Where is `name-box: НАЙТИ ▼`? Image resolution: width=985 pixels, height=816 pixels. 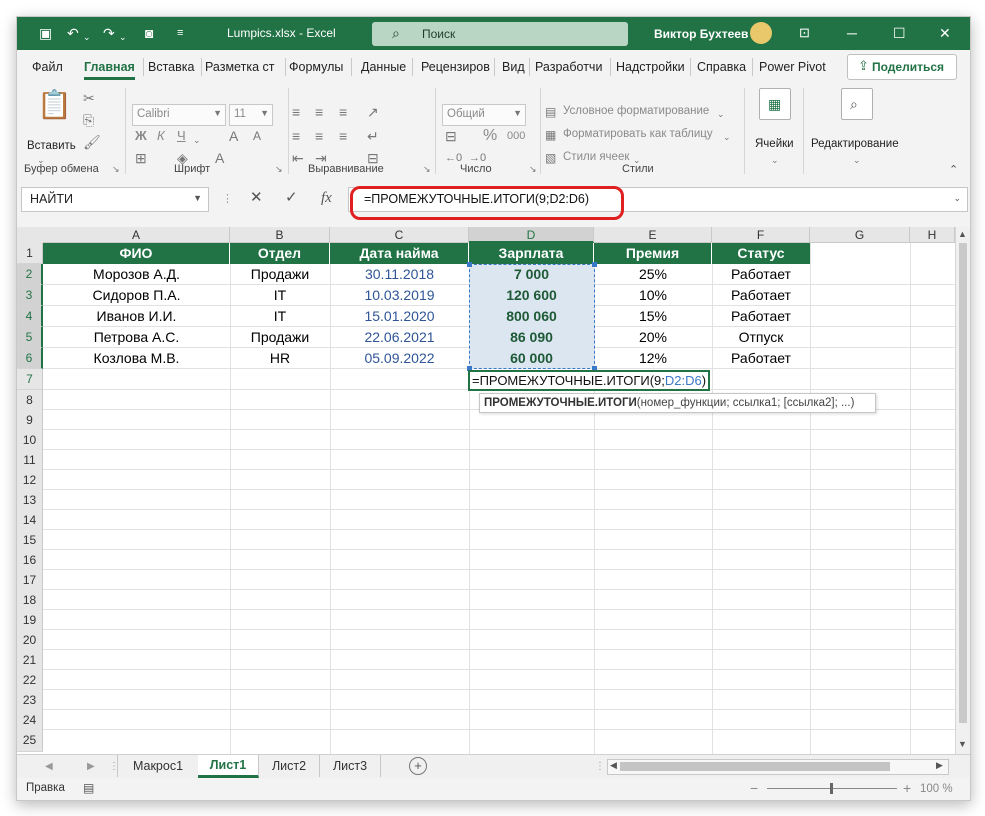
name-box: НАЙТИ ▼ is located at coordinates (115, 199).